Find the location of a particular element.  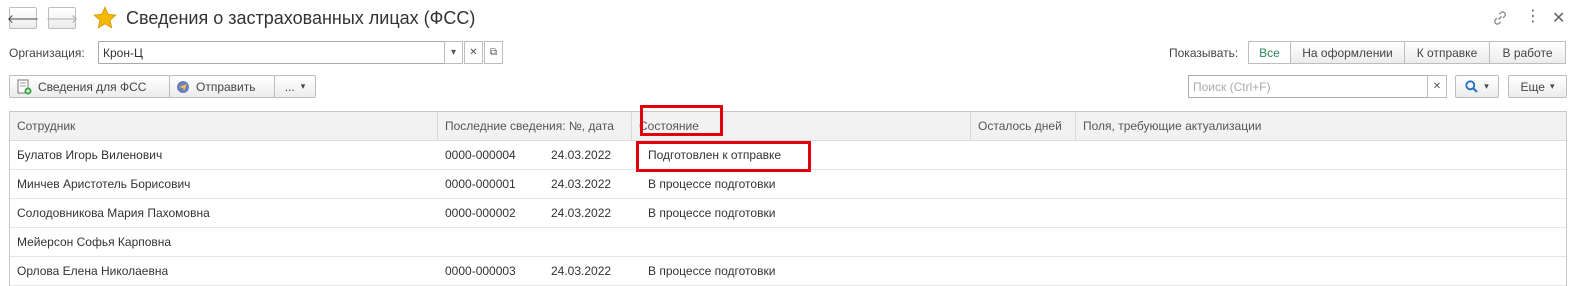

arrow-right-icon: 🡒 is located at coordinates (62, 18).